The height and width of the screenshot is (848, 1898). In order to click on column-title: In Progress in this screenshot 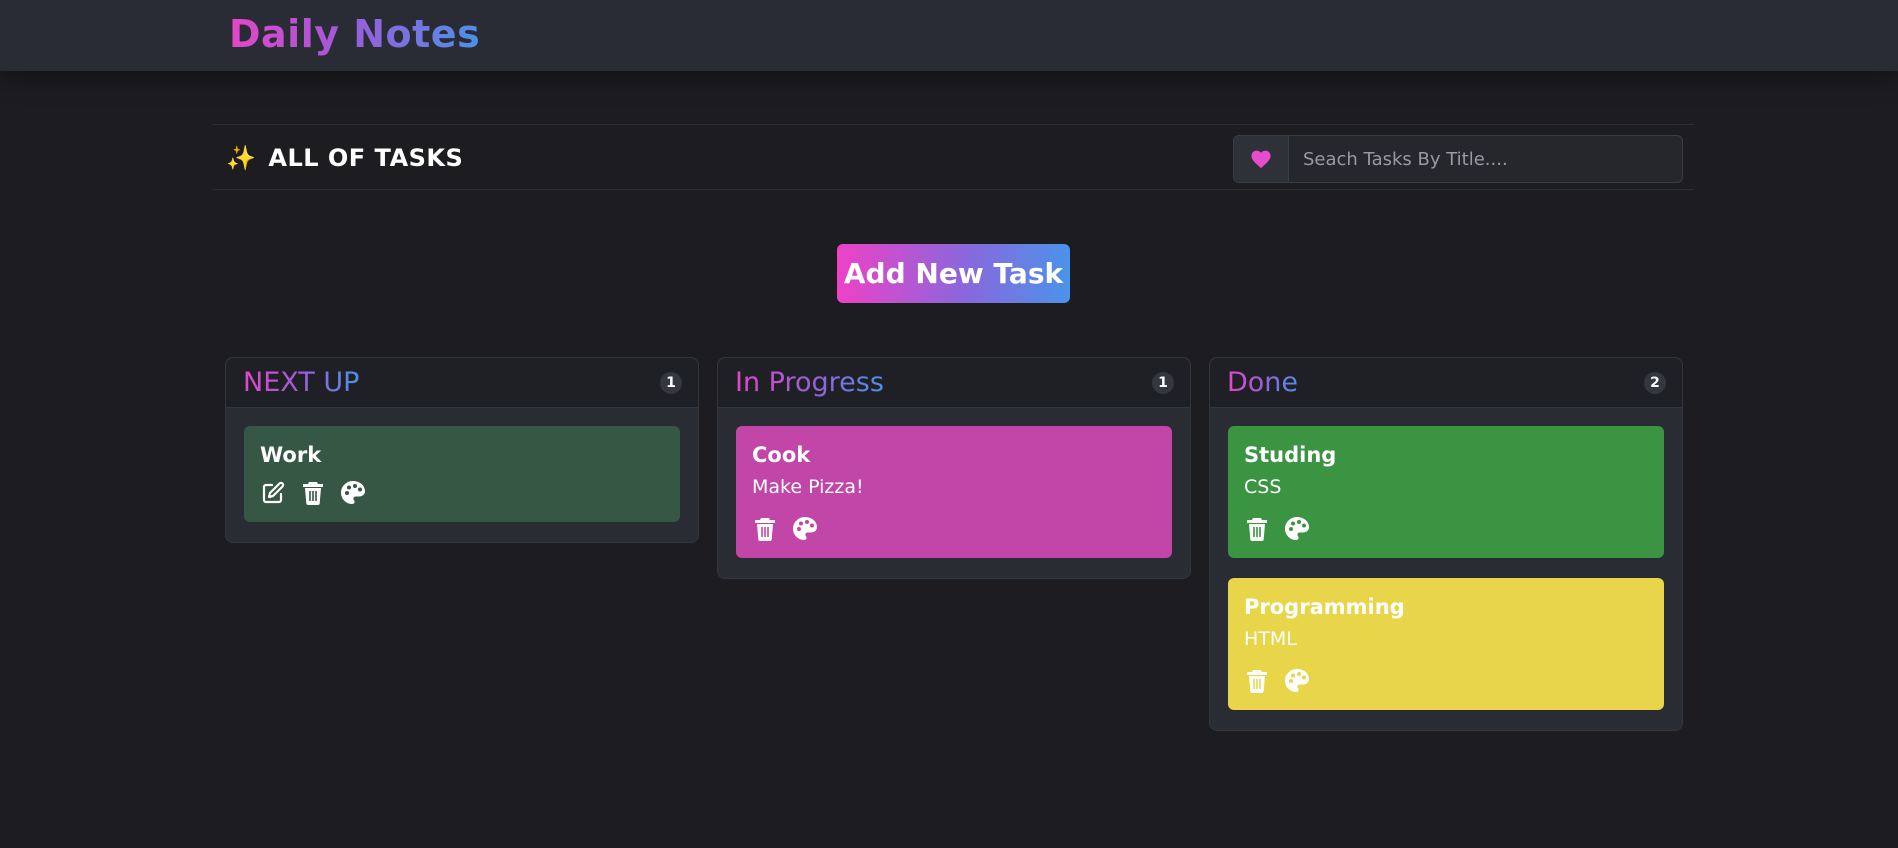, I will do `click(809, 382)`.